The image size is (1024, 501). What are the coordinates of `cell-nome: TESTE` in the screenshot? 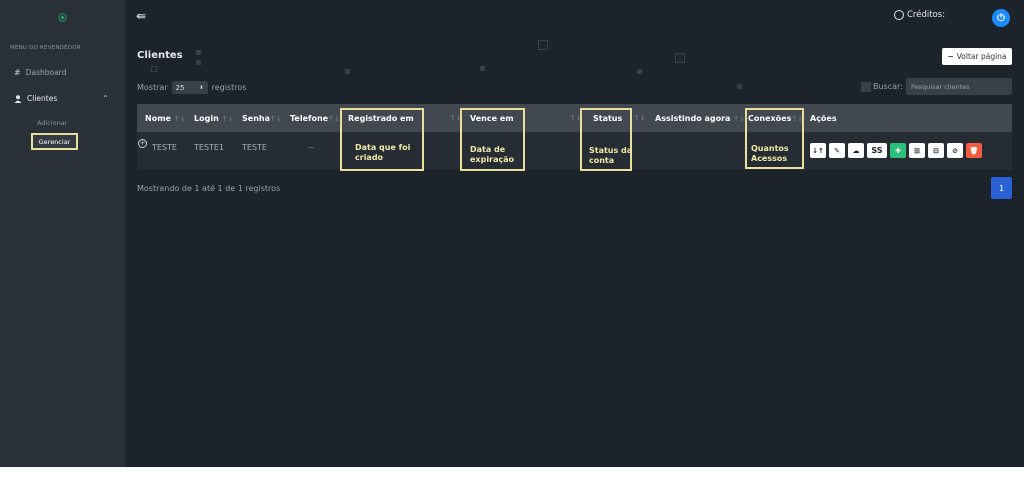 It's located at (164, 147).